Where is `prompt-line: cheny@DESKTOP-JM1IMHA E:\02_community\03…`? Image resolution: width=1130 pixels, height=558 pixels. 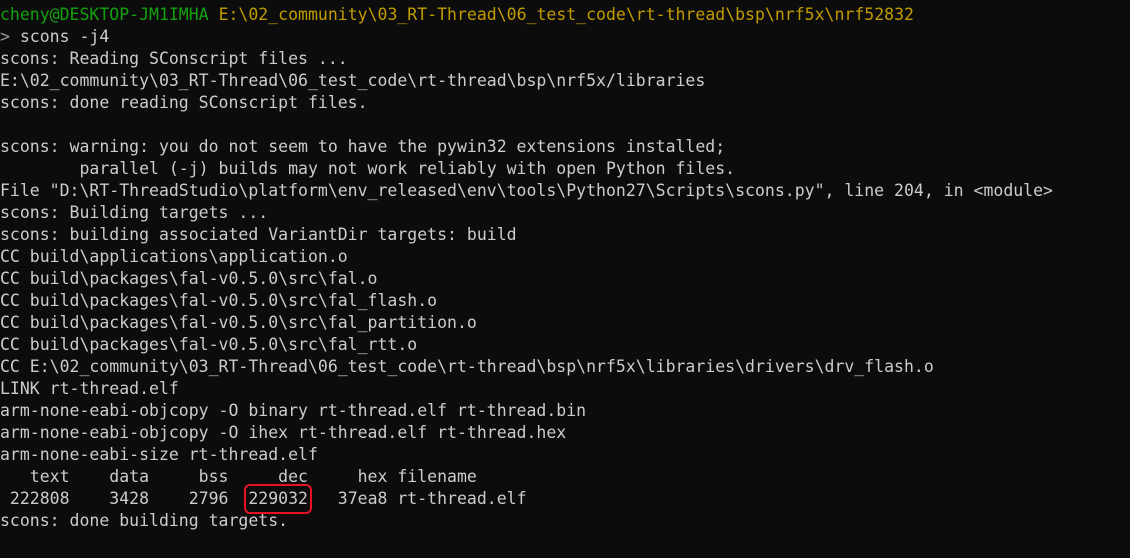 prompt-line: cheny@DESKTOP-JM1IMHA E:\02_community\03… is located at coordinates (565, 15).